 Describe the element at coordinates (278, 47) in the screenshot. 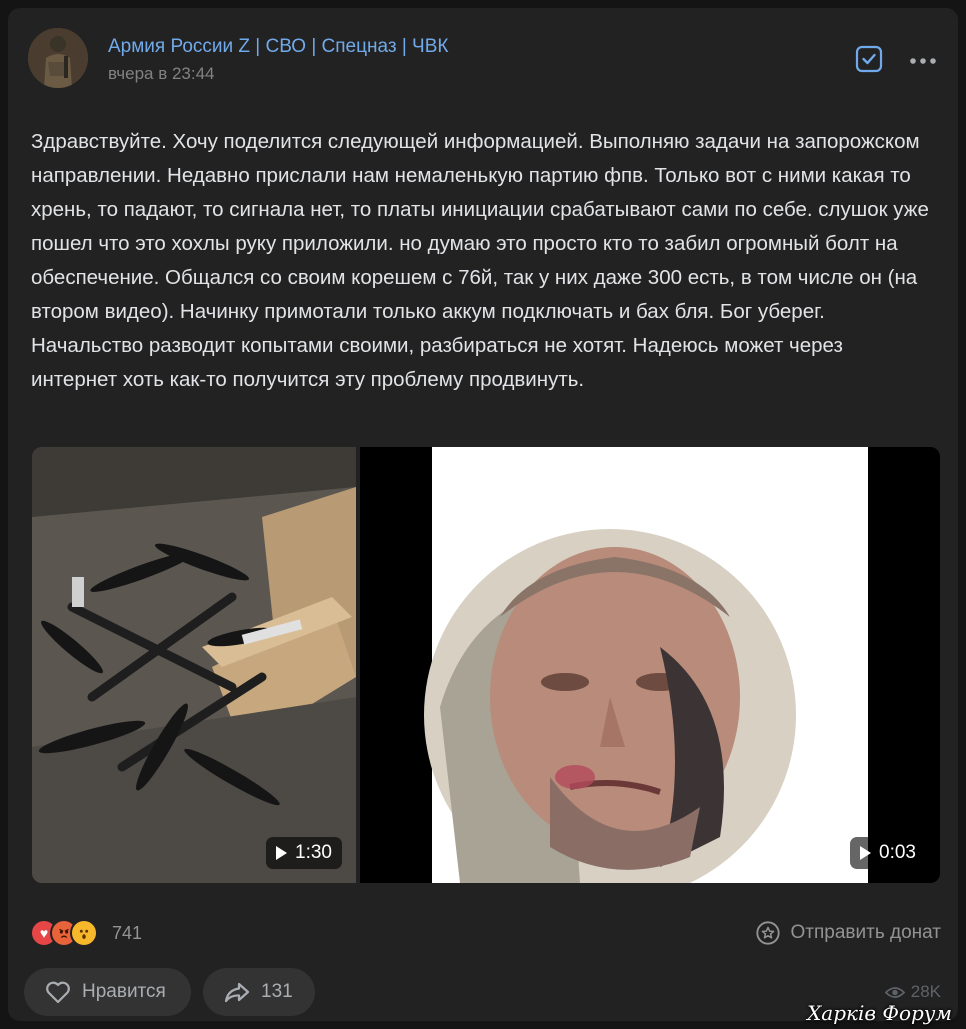

I see `author-name: Армия России Z | СВО | Спецназ | ЧВК` at that location.